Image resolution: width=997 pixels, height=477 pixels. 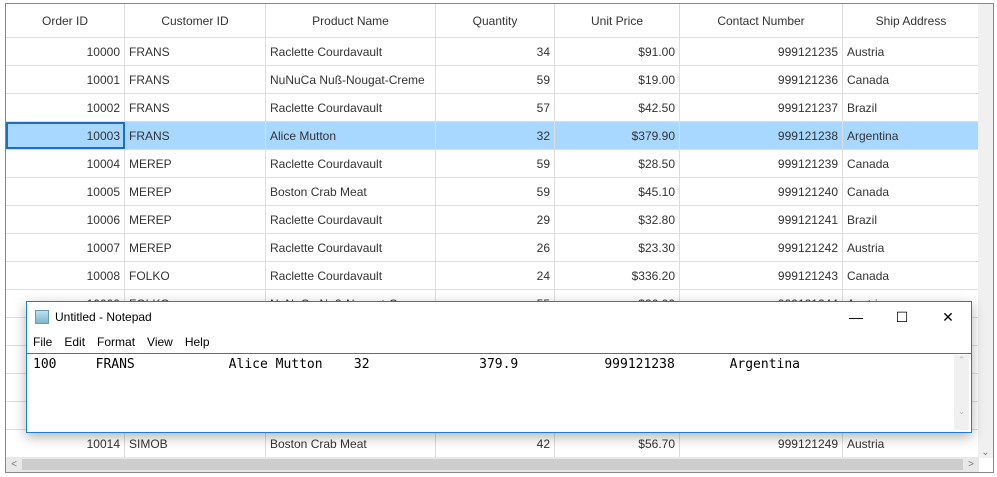 What do you see at coordinates (617, 79) in the screenshot?
I see `cell: $19.00` at bounding box center [617, 79].